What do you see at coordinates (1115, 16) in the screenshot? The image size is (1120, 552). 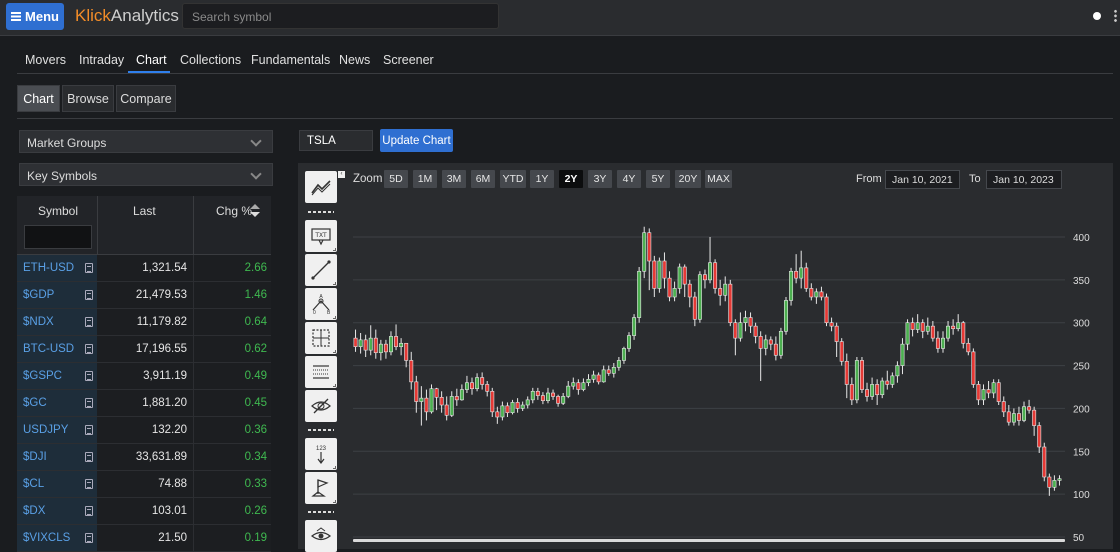 I see `kebab-menu-icon` at bounding box center [1115, 16].